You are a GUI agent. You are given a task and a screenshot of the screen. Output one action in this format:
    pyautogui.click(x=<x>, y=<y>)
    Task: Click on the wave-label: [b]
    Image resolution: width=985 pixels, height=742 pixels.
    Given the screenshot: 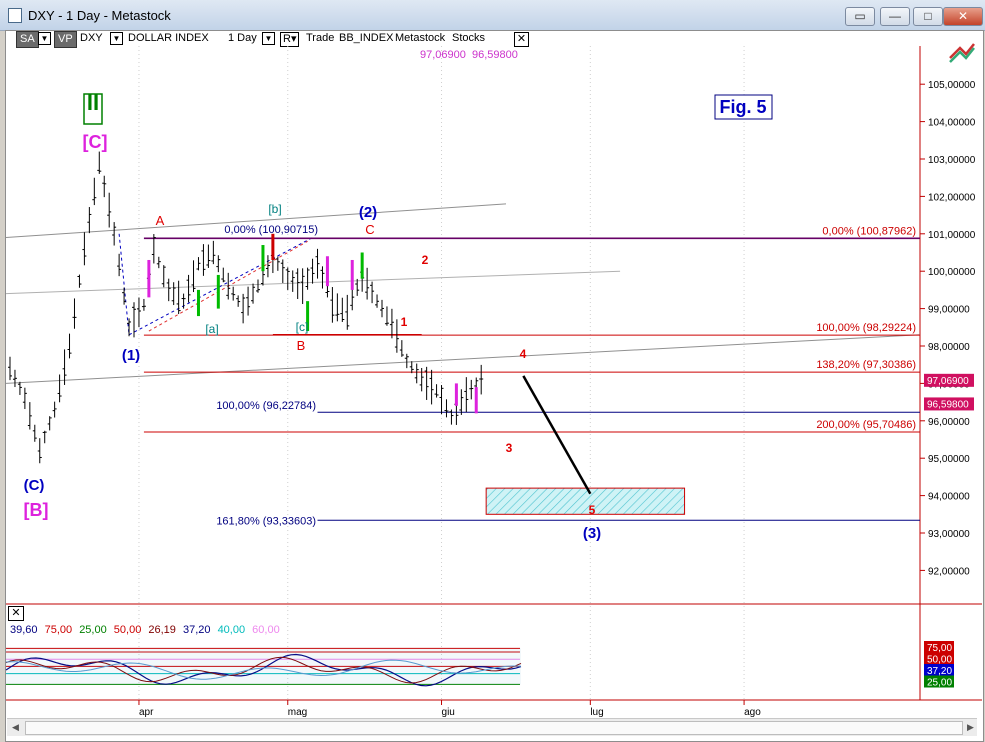 What is the action you would take?
    pyautogui.click(x=274, y=209)
    